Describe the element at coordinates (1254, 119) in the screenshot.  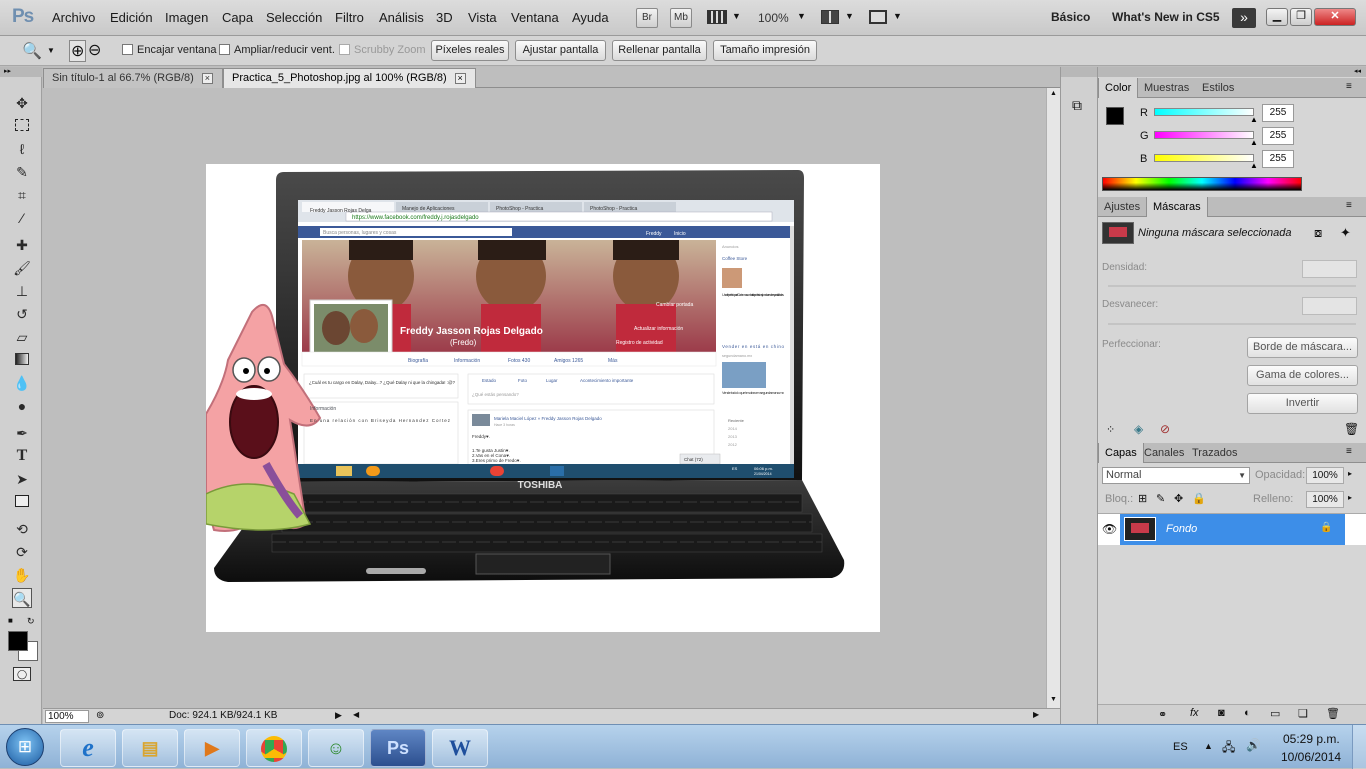
I see `slider-triangle-icon: ▲` at that location.